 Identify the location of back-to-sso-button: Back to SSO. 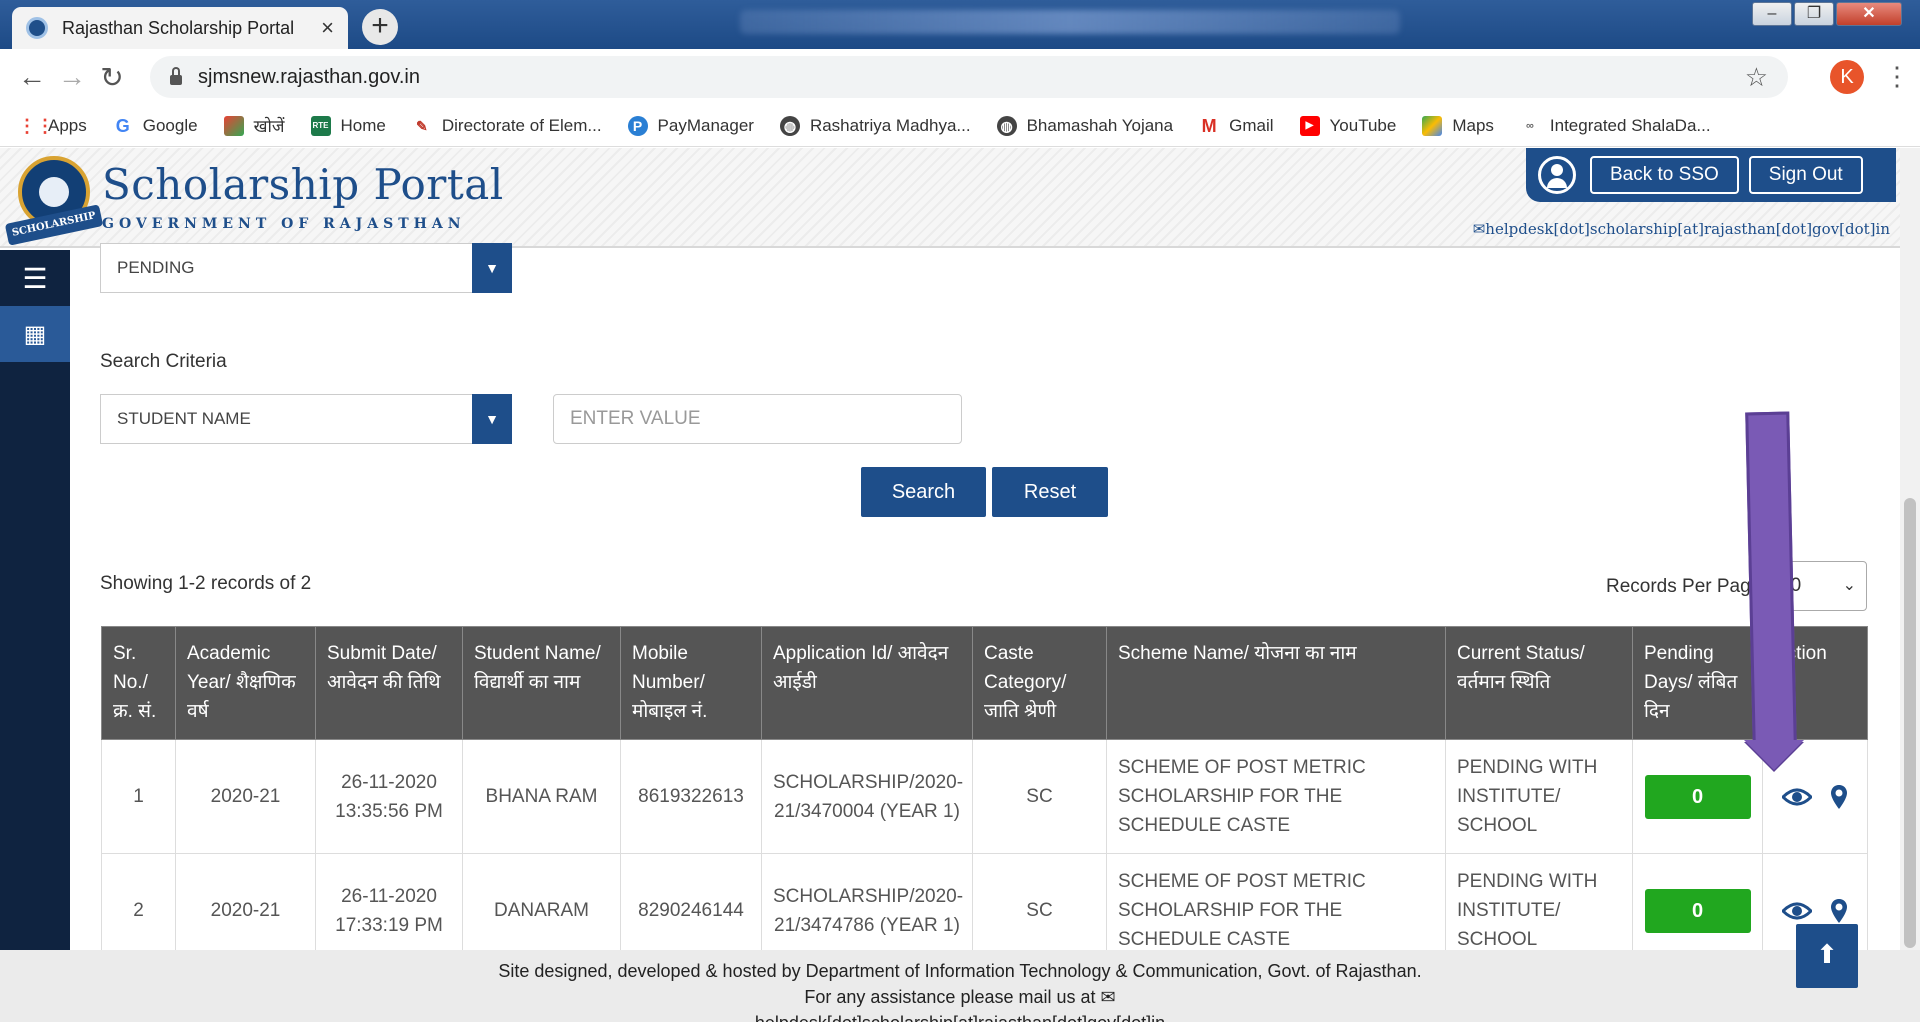
(1664, 175).